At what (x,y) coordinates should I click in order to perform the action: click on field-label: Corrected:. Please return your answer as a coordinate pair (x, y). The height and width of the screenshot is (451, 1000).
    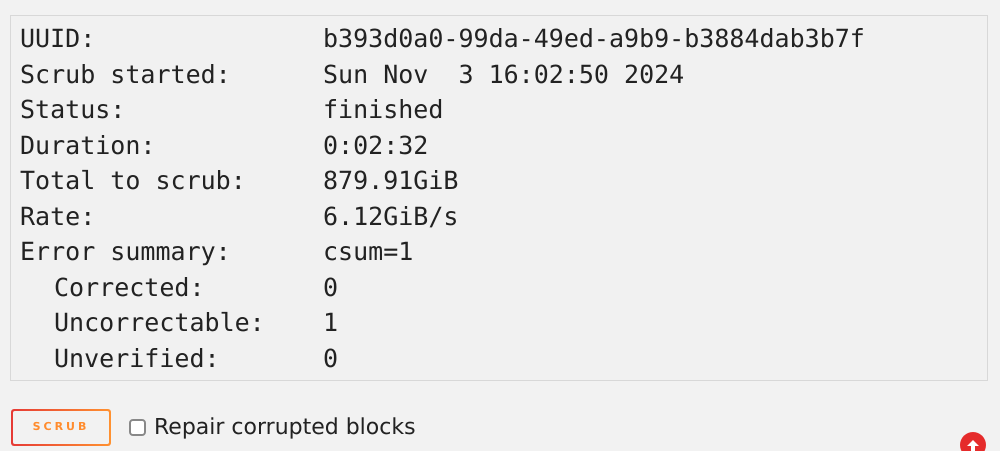
    Looking at the image, I should click on (129, 288).